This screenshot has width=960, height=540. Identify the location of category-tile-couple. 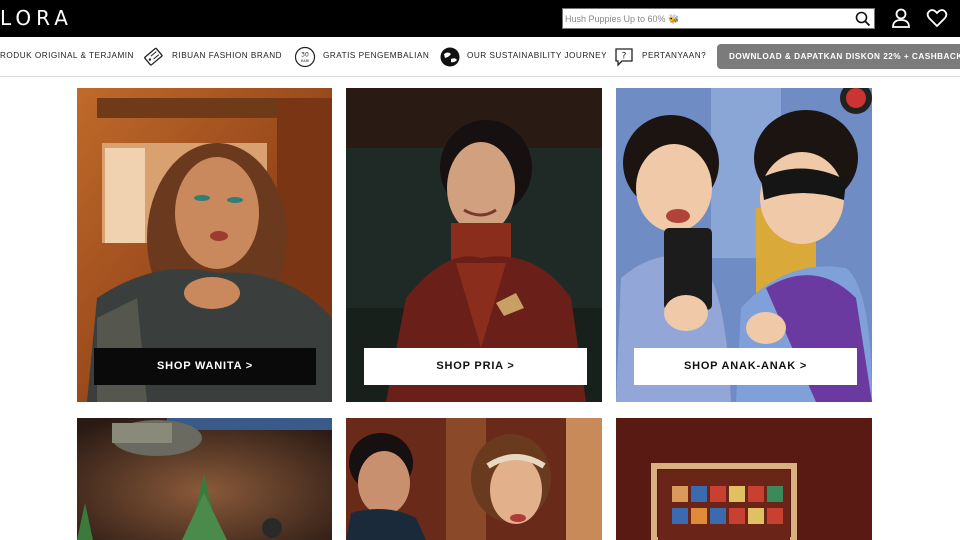
(474, 479).